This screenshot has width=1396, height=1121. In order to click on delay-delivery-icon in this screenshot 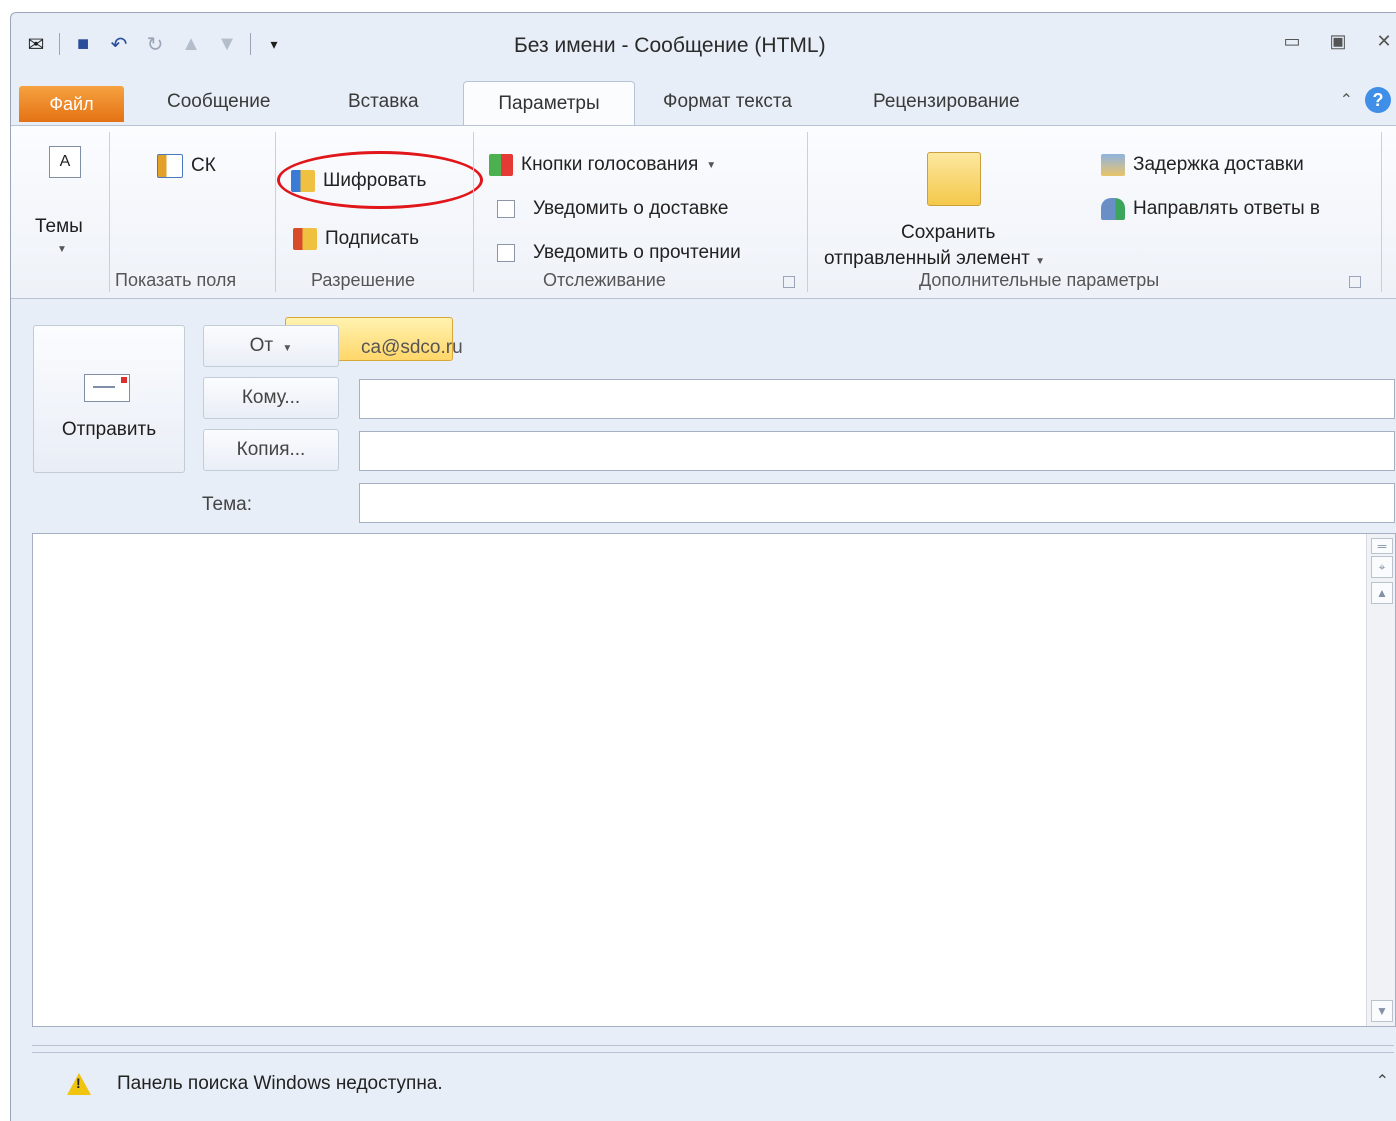, I will do `click(1113, 165)`.